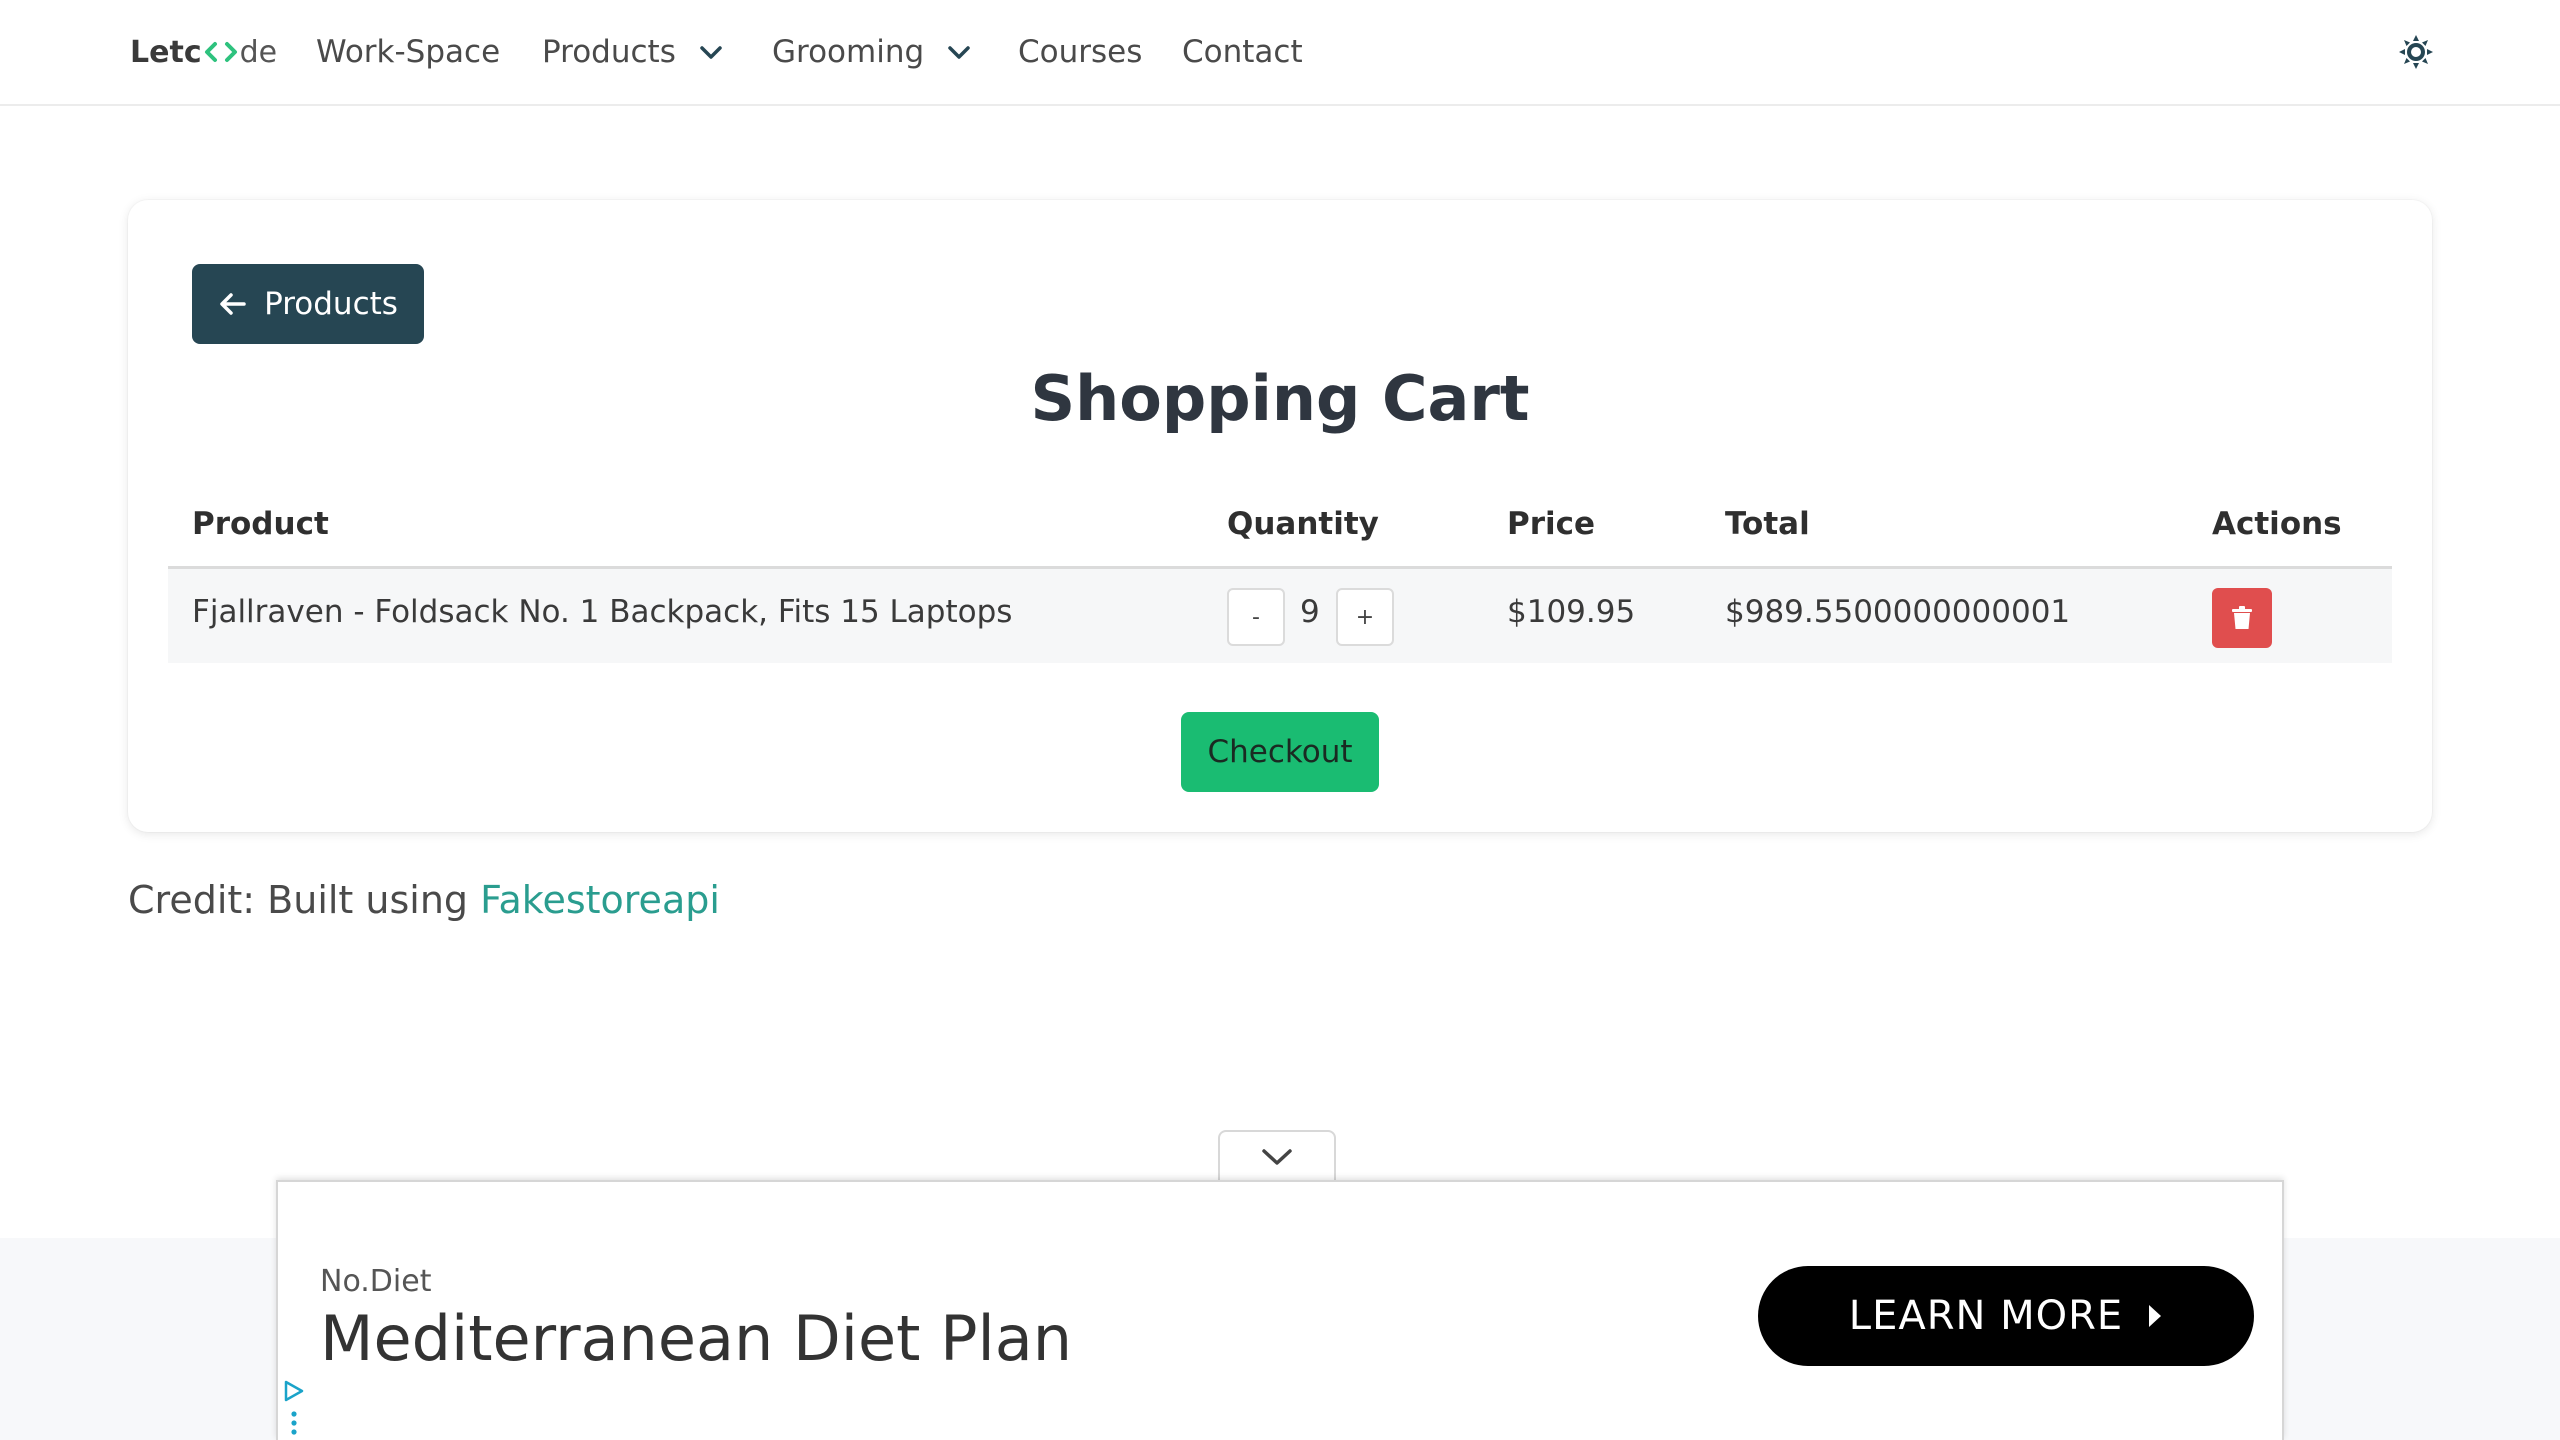  What do you see at coordinates (233, 304) in the screenshot?
I see `arrow-left-icon` at bounding box center [233, 304].